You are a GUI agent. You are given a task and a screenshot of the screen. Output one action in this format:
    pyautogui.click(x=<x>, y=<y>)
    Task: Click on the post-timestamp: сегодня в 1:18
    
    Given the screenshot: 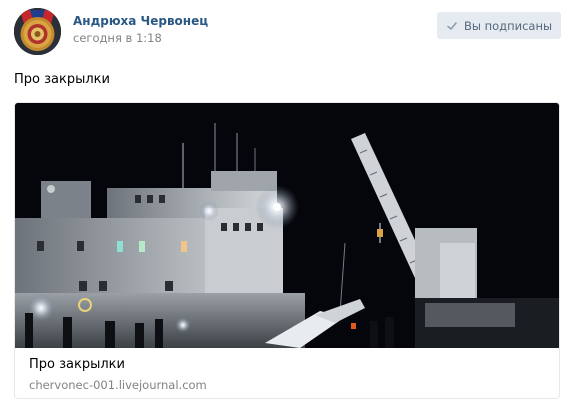 What is the action you would take?
    pyautogui.click(x=117, y=38)
    